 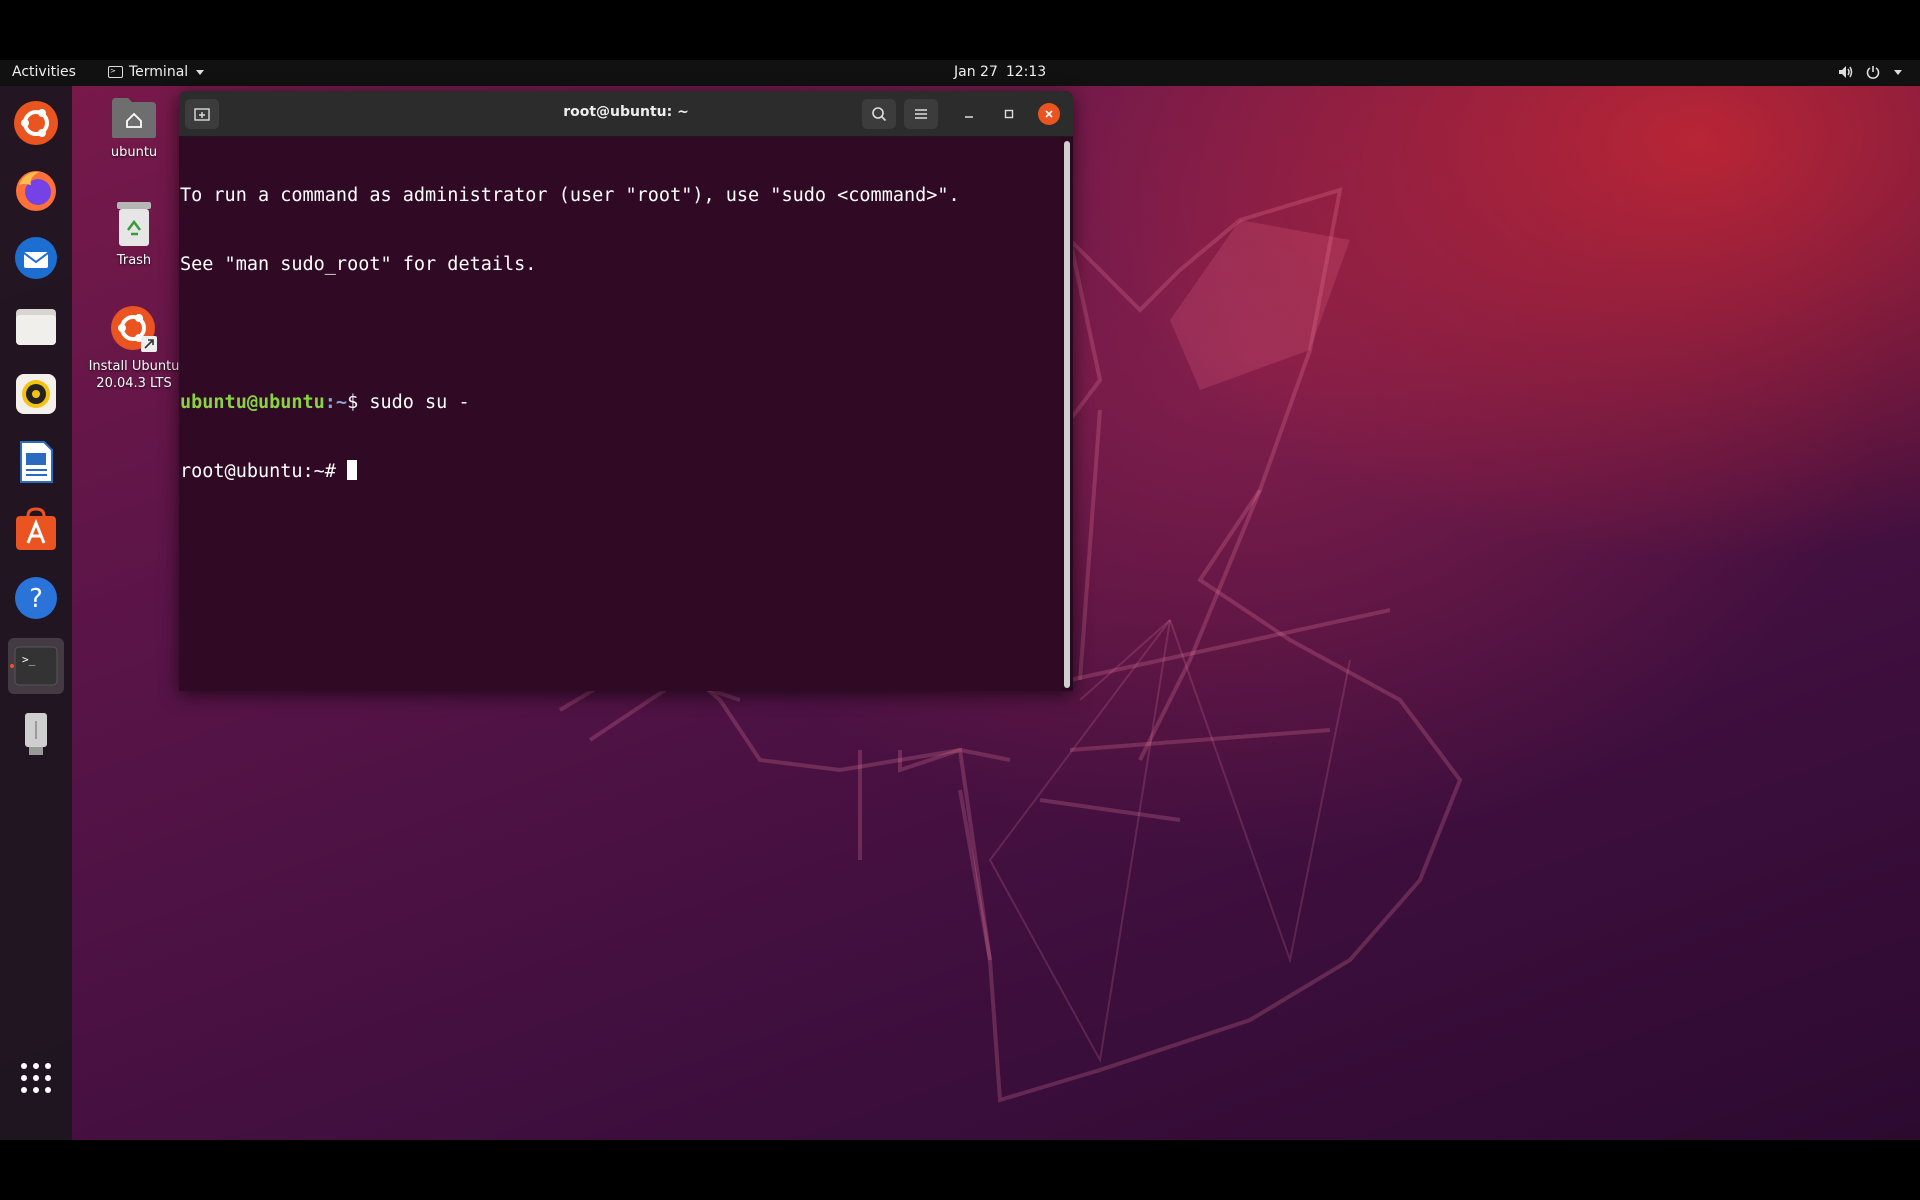 I want to click on search-button, so click(x=879, y=114).